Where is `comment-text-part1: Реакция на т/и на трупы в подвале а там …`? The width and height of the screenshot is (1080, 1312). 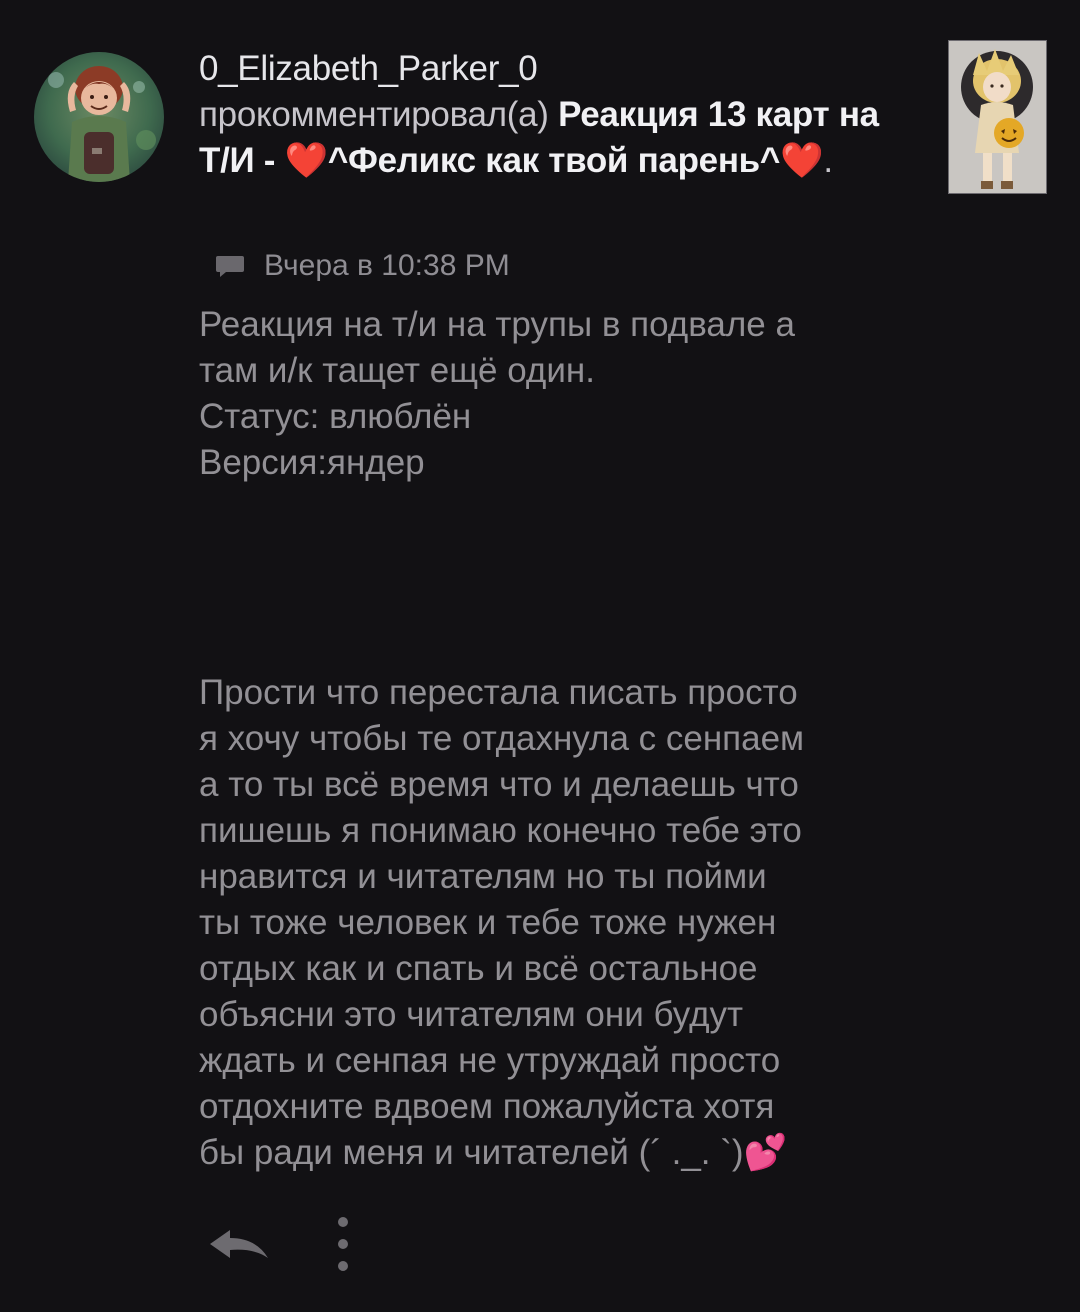 comment-text-part1: Реакция на т/и на трупы в подвале а там … is located at coordinates (497, 393).